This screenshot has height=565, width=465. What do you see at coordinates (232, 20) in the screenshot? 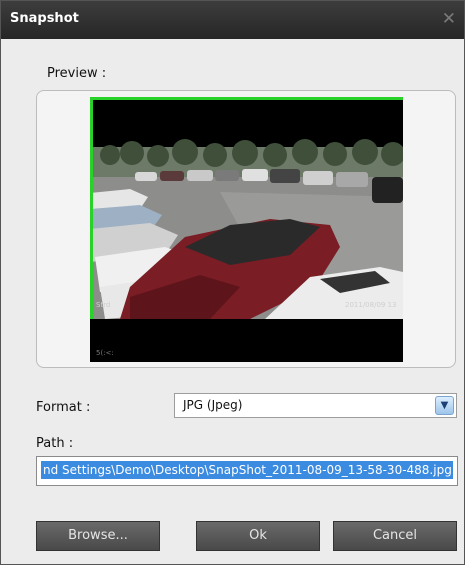
I see `title-bar: Snapshot ✕` at bounding box center [232, 20].